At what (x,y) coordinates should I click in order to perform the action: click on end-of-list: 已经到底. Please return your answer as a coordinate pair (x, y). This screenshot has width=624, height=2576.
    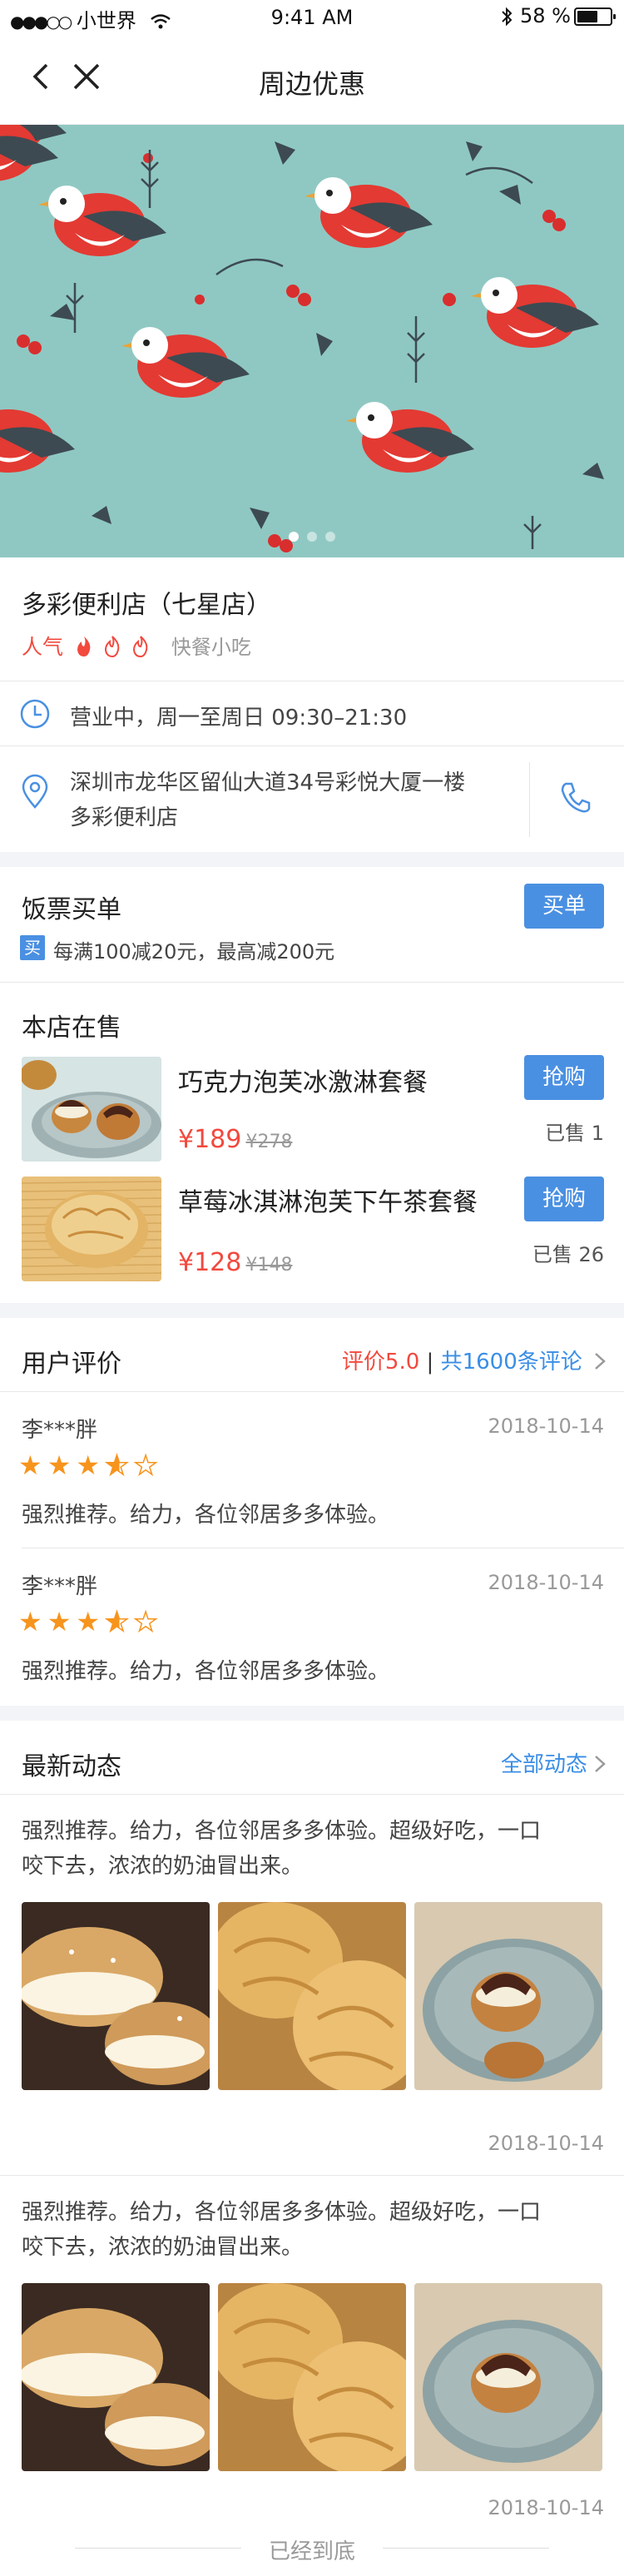
    Looking at the image, I should click on (312, 2550).